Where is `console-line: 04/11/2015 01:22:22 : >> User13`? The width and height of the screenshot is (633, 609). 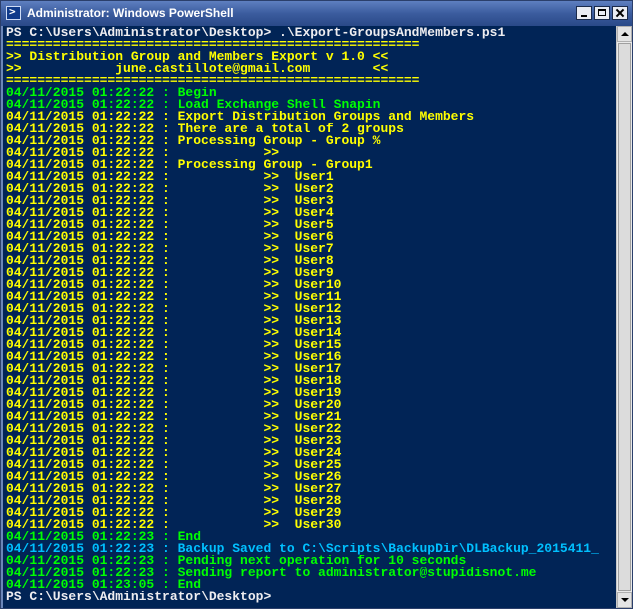 console-line: 04/11/2015 01:22:22 : >> User13 is located at coordinates (174, 321).